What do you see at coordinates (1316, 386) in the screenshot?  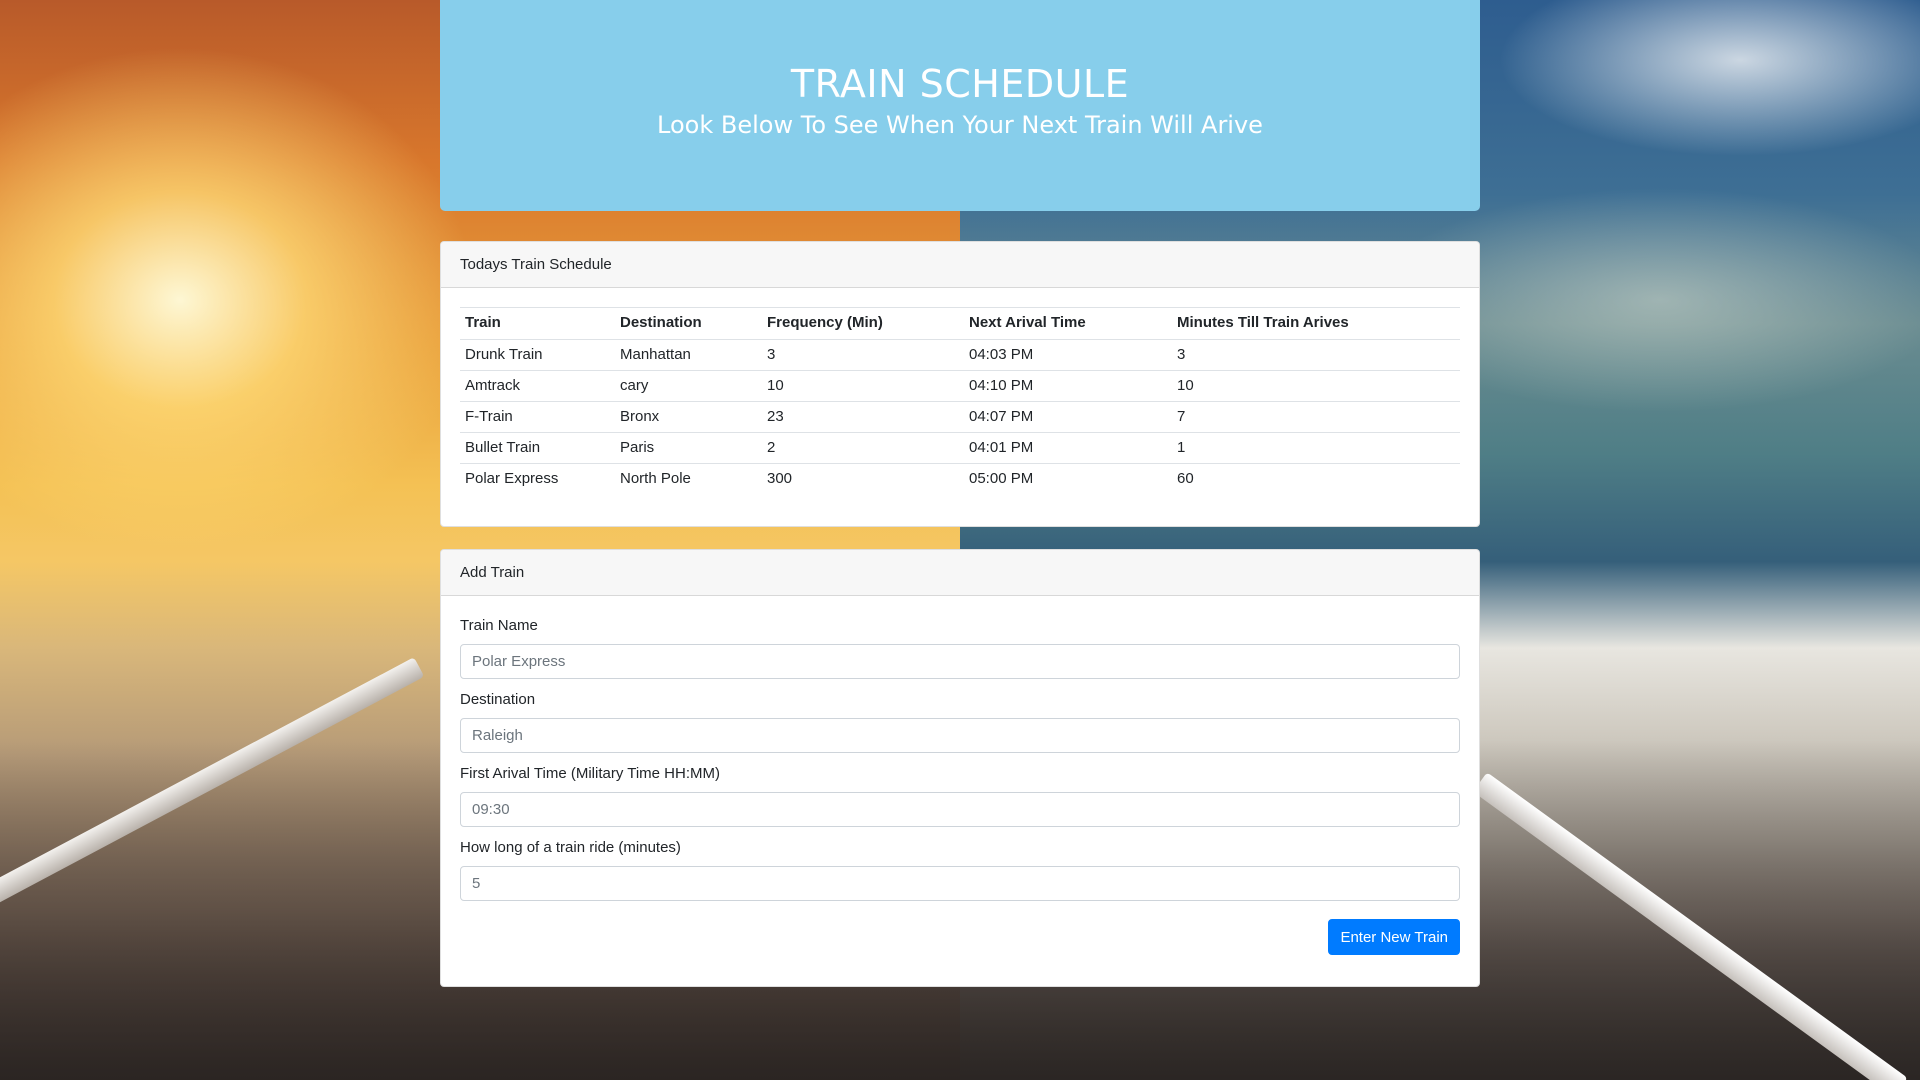 I see `cell-minutes-away: 10` at bounding box center [1316, 386].